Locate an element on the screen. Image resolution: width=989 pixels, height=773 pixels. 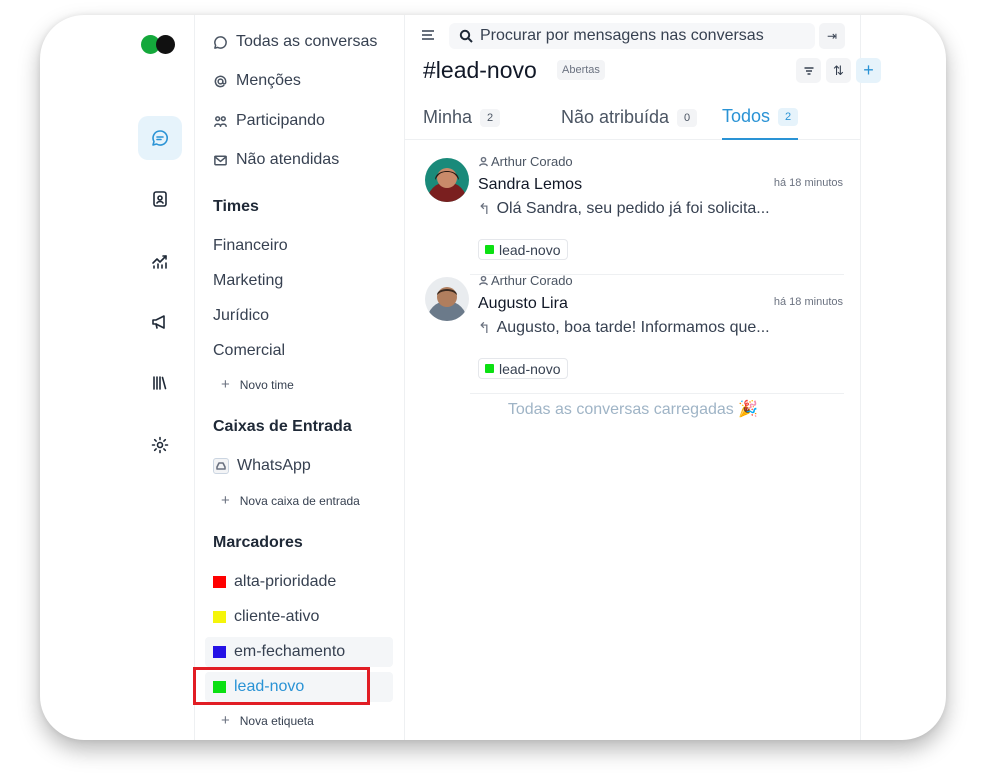
new-team-label: Novo time is located at coordinates (266, 384).